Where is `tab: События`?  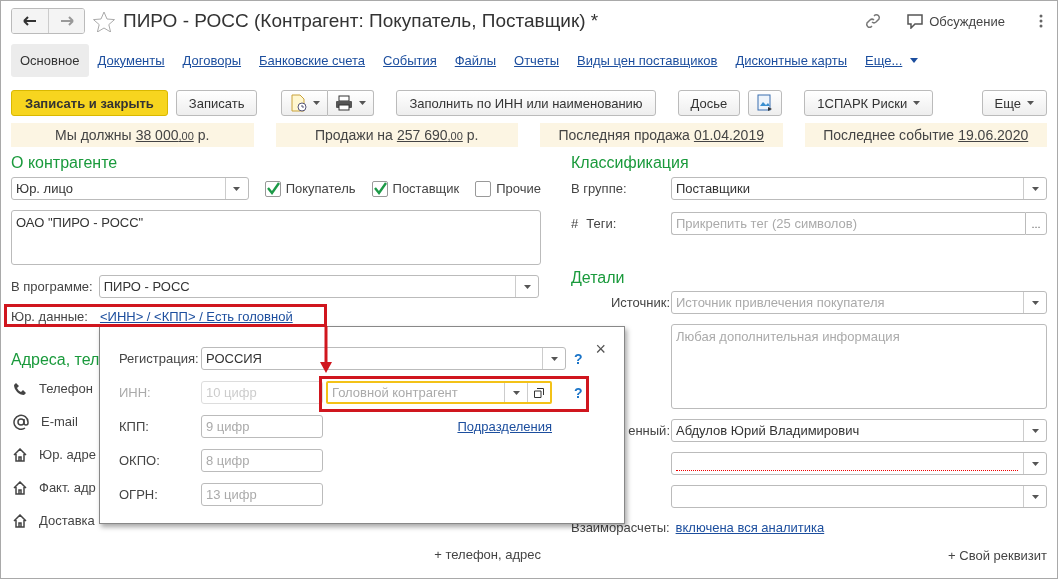
tab: События is located at coordinates (410, 60).